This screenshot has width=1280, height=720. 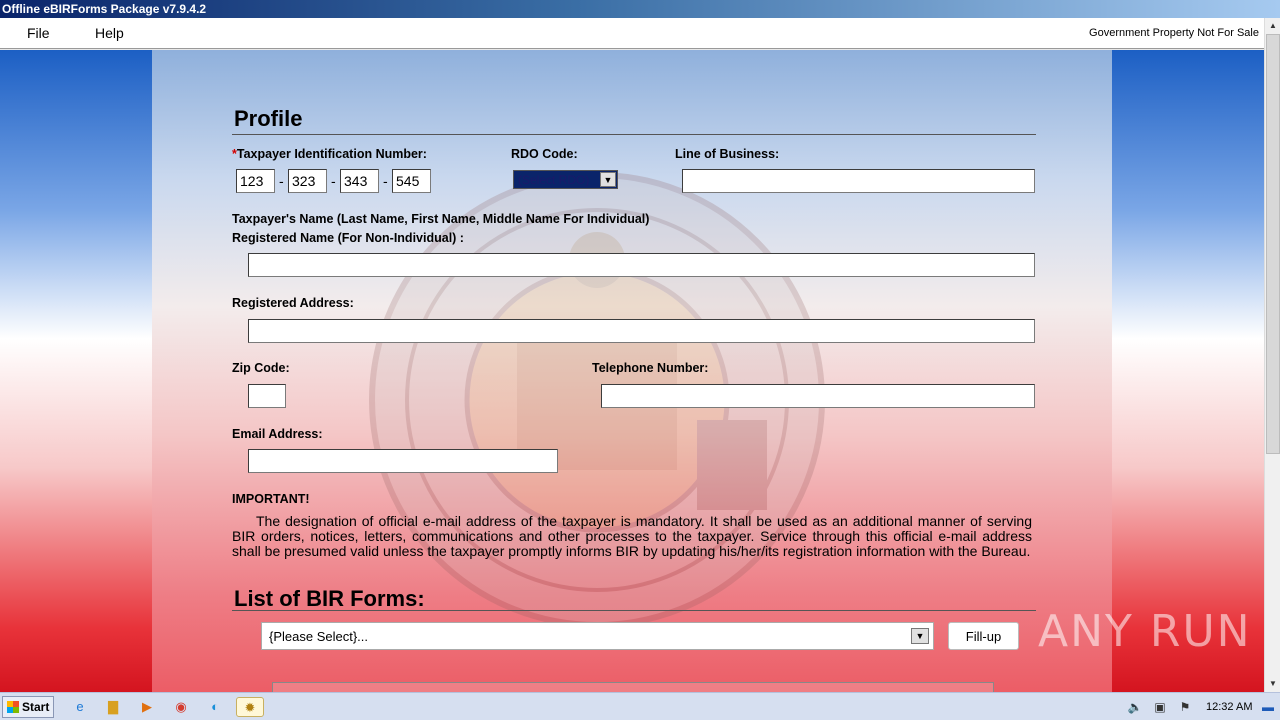 What do you see at coordinates (650, 368) in the screenshot?
I see `telephone-label: Telephone Number:` at bounding box center [650, 368].